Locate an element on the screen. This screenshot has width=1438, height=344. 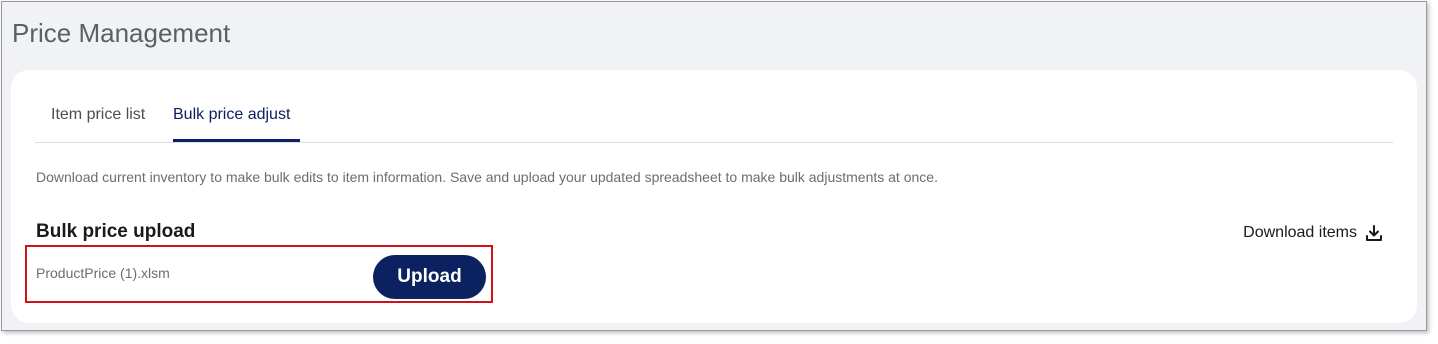
download-items-link: Download items is located at coordinates (1313, 233).